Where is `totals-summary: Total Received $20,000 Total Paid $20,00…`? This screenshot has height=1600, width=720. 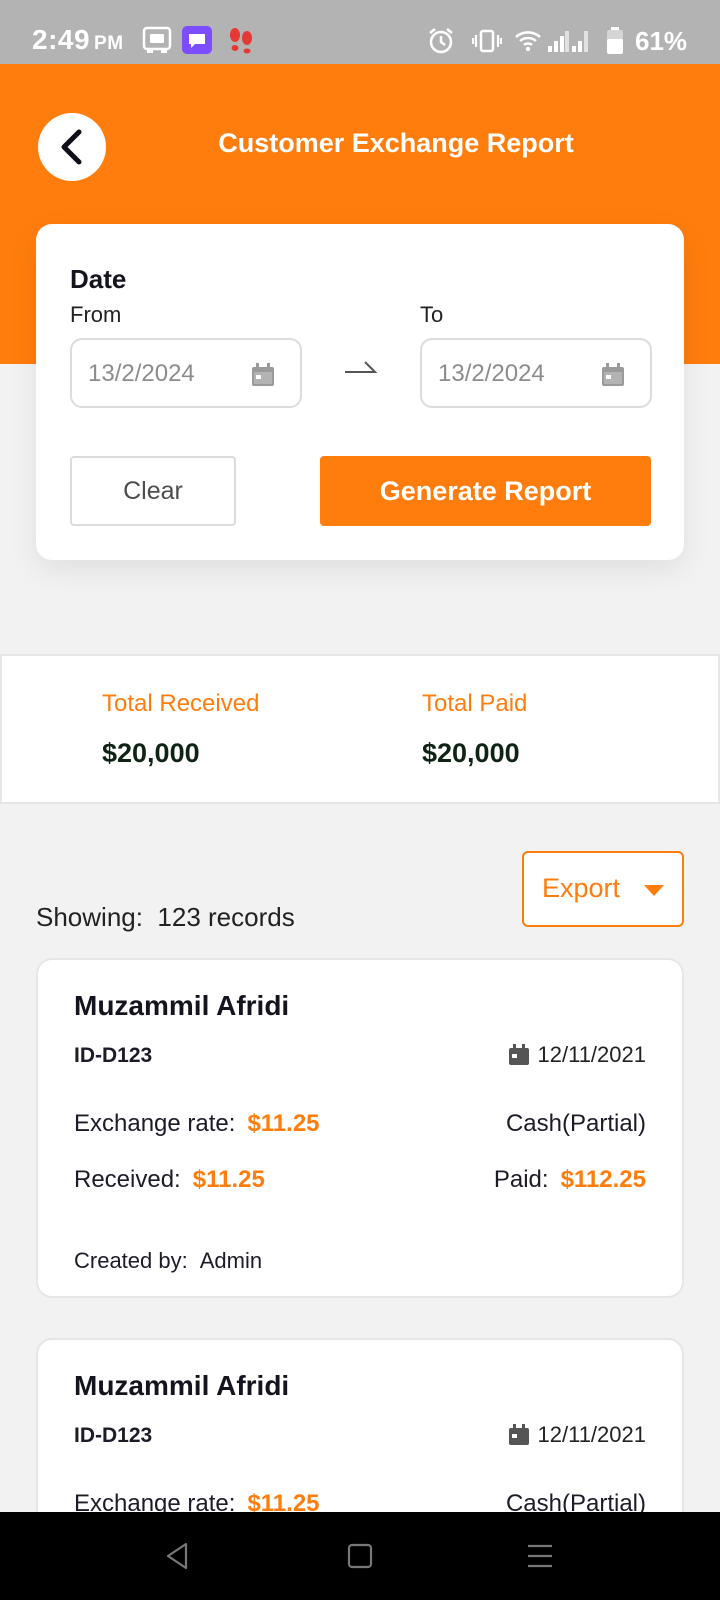
totals-summary: Total Received $20,000 Total Paid $20,00… is located at coordinates (360, 729).